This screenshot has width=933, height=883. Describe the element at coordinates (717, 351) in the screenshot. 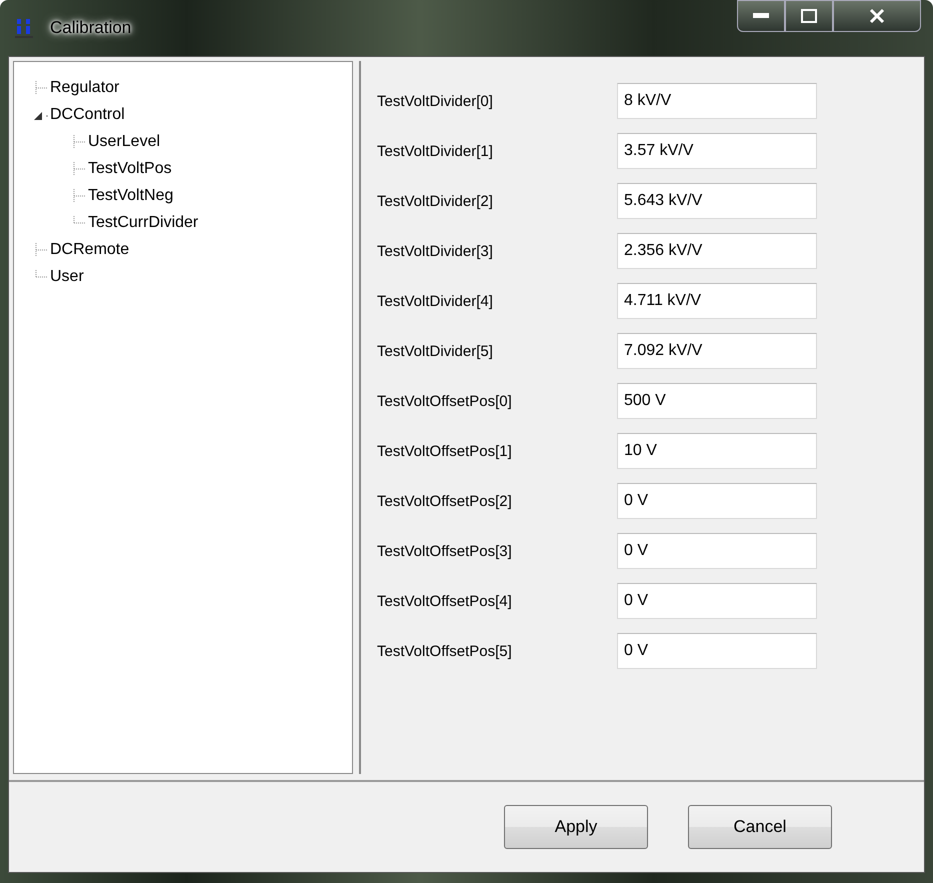

I see `input-field: 7.092 kV/V` at that location.